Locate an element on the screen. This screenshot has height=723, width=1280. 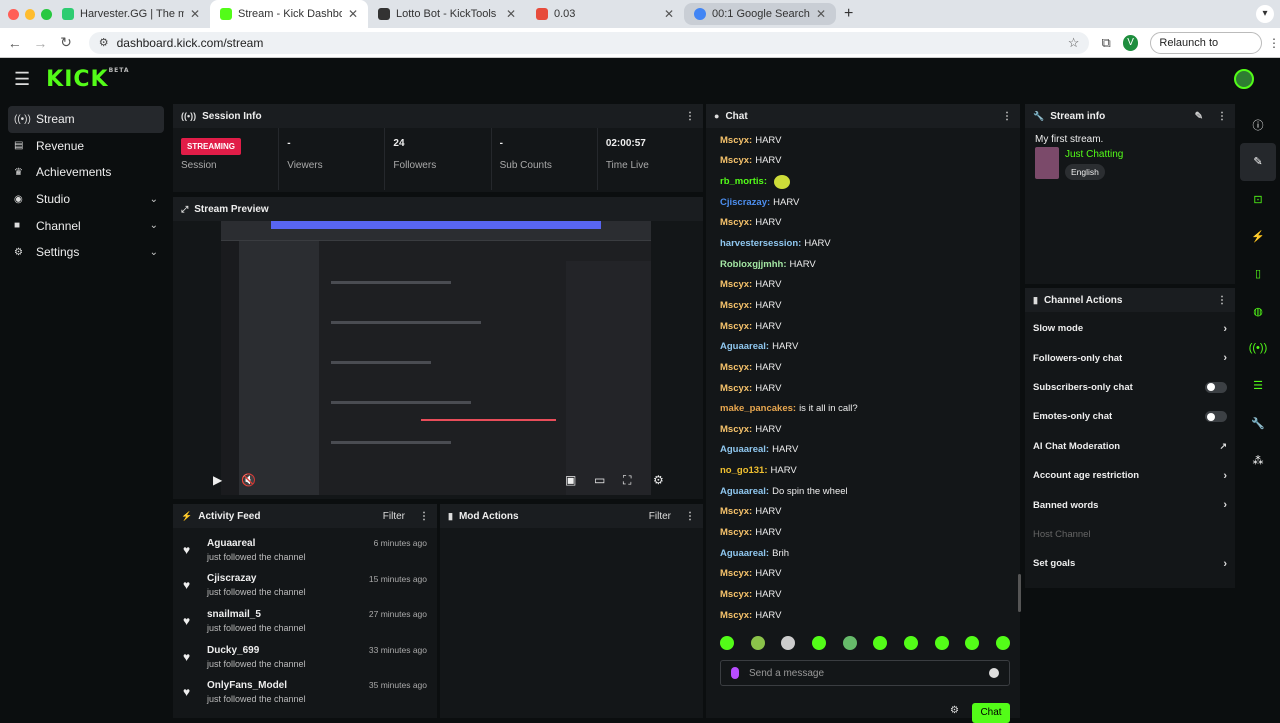
chat-username: rb_mortis: is located at coordinates (743, 181).